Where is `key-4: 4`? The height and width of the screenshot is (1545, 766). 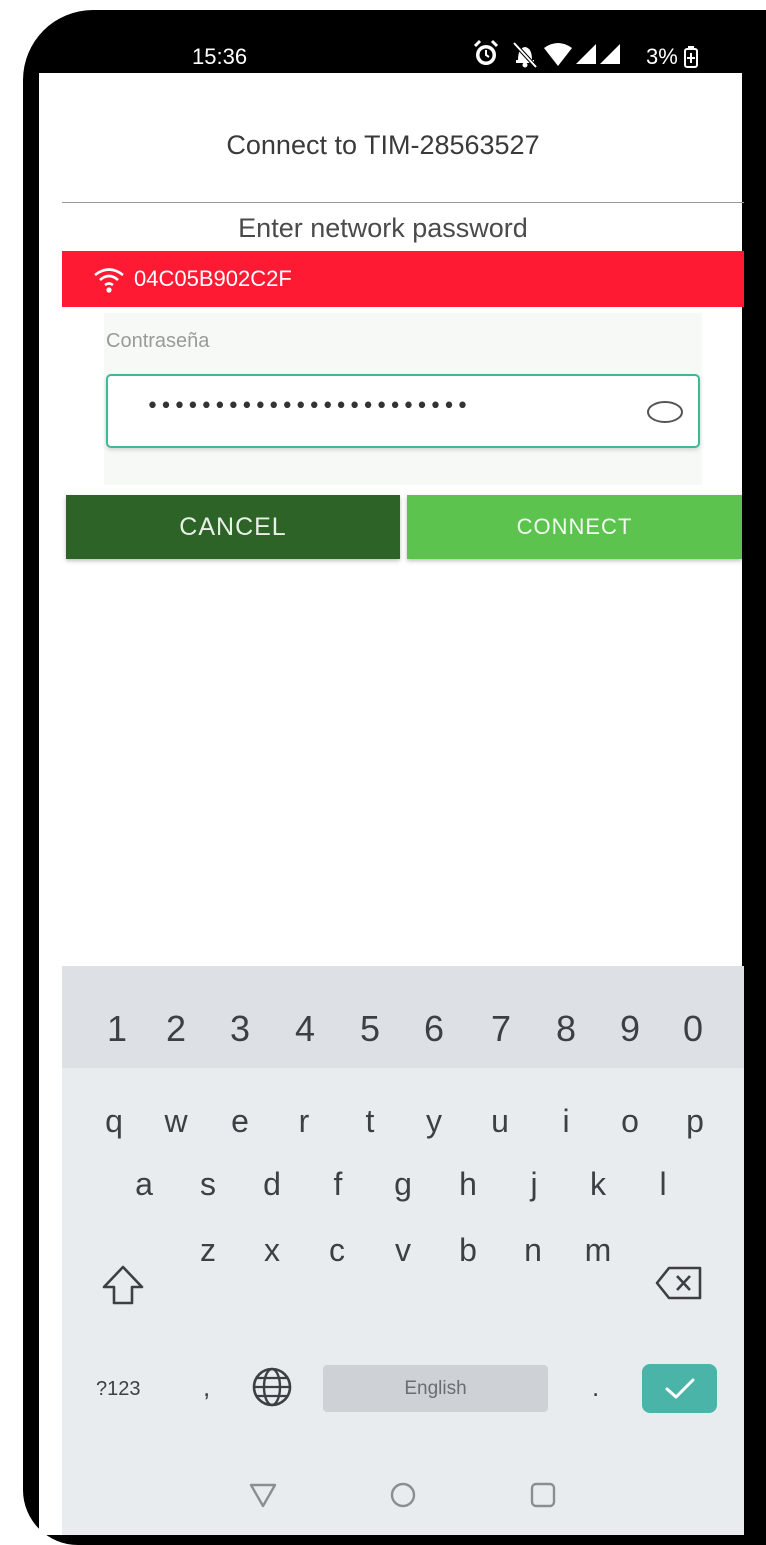 key-4: 4 is located at coordinates (305, 1029).